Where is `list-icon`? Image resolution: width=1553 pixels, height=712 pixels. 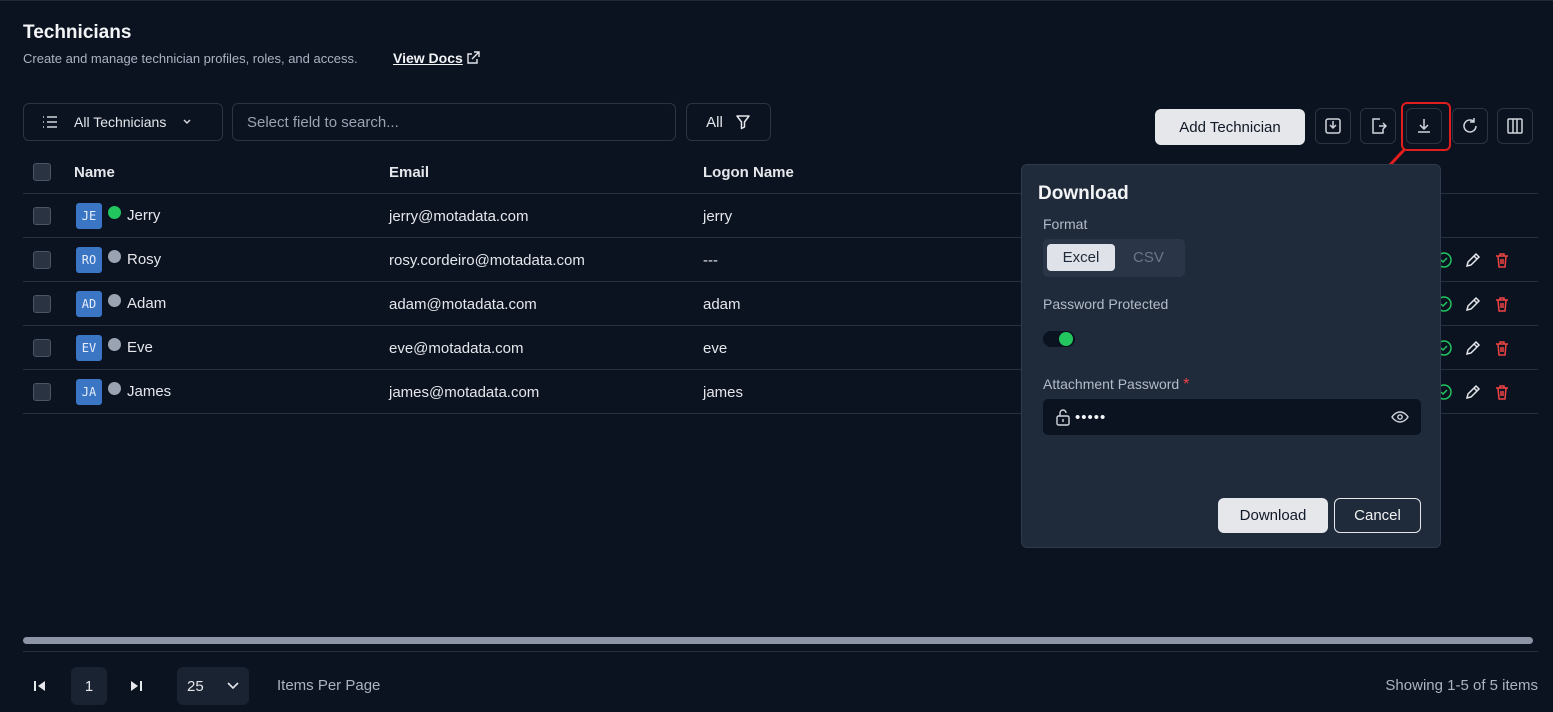 list-icon is located at coordinates (50, 122).